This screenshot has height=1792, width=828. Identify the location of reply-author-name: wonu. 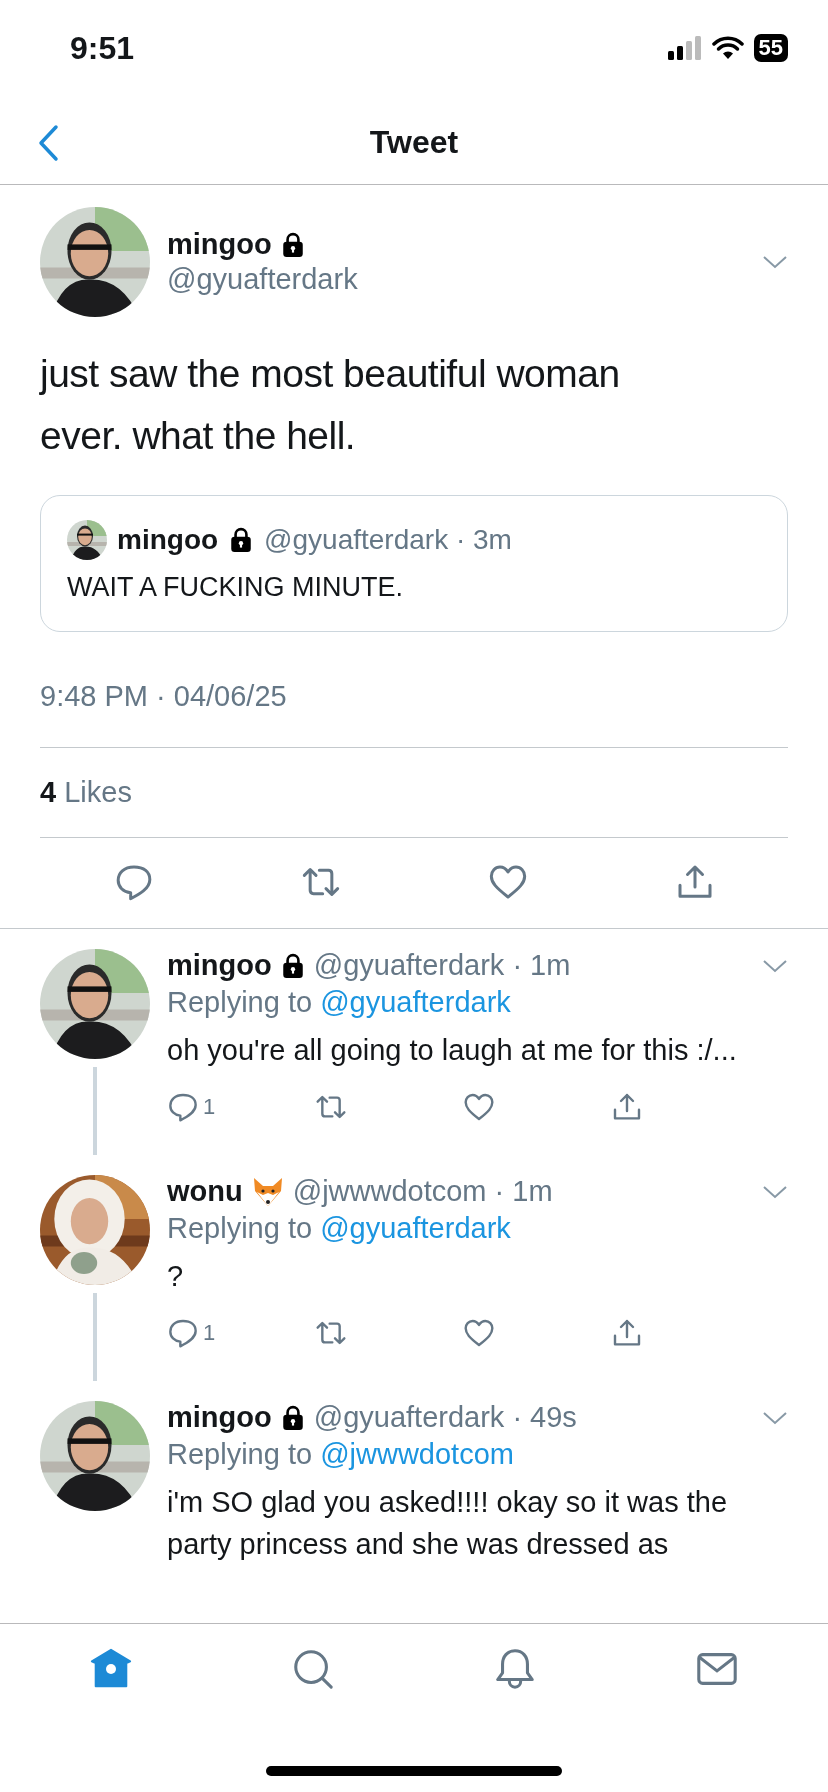
(205, 1191).